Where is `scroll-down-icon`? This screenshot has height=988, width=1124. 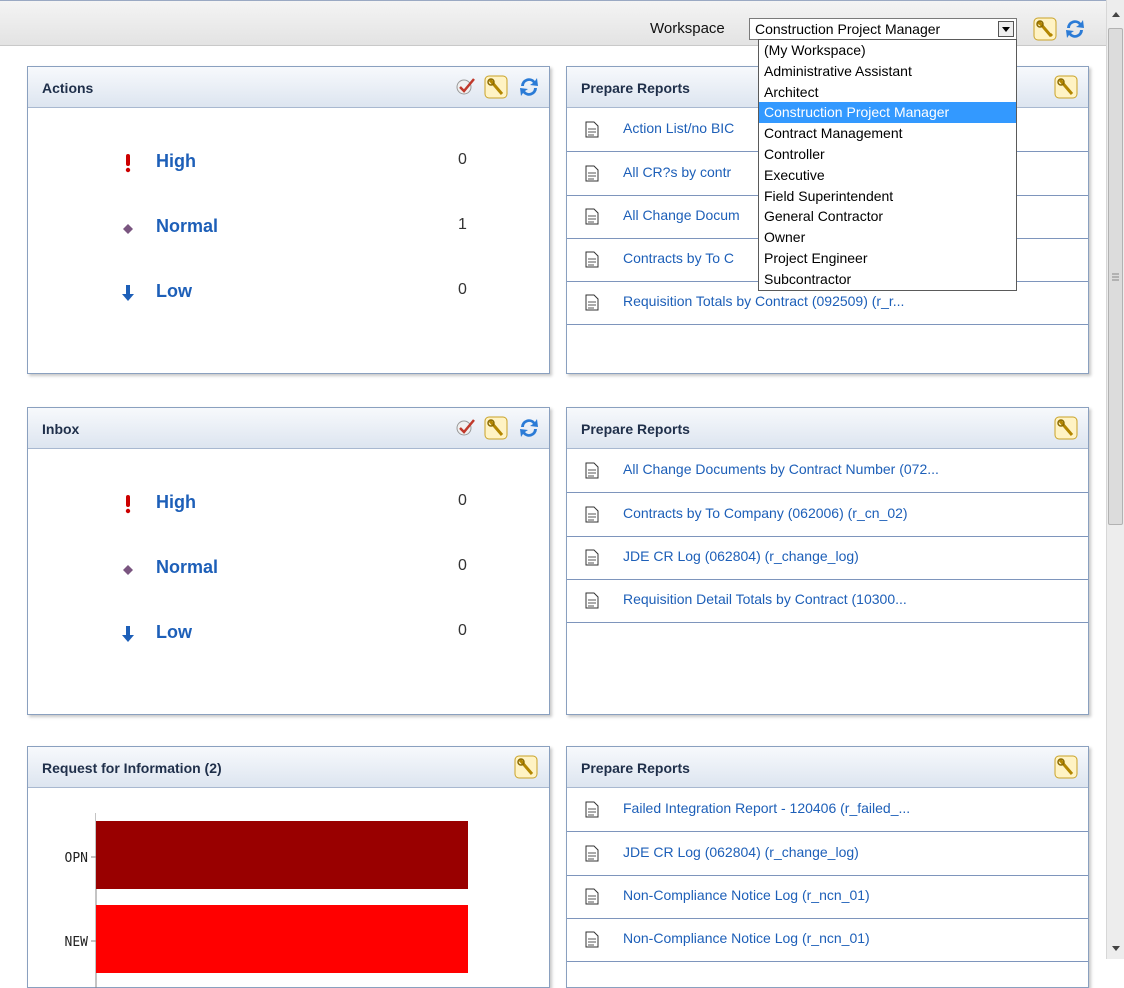
scroll-down-icon is located at coordinates (1115, 949).